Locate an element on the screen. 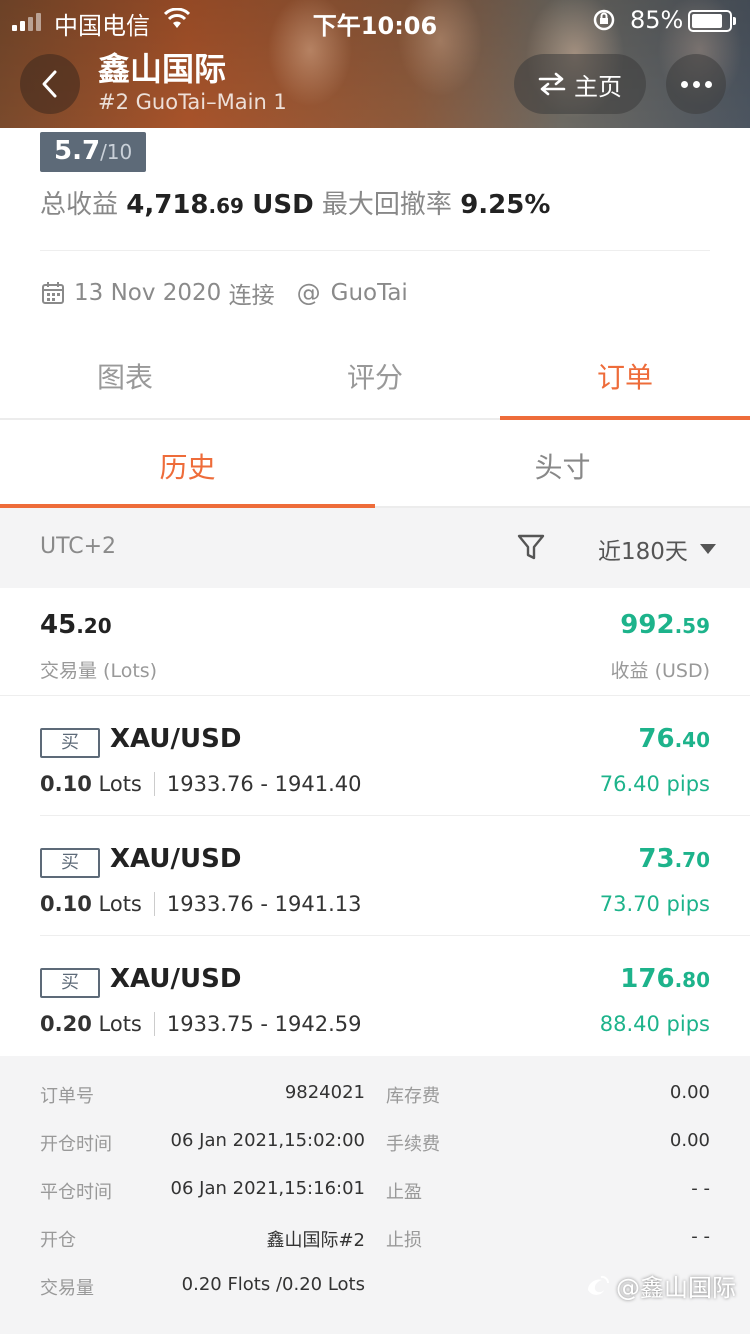 The height and width of the screenshot is (1334, 750). order-lot-line: 0.20 Lots 1933.75 - 1942.59 is located at coordinates (200, 1024).